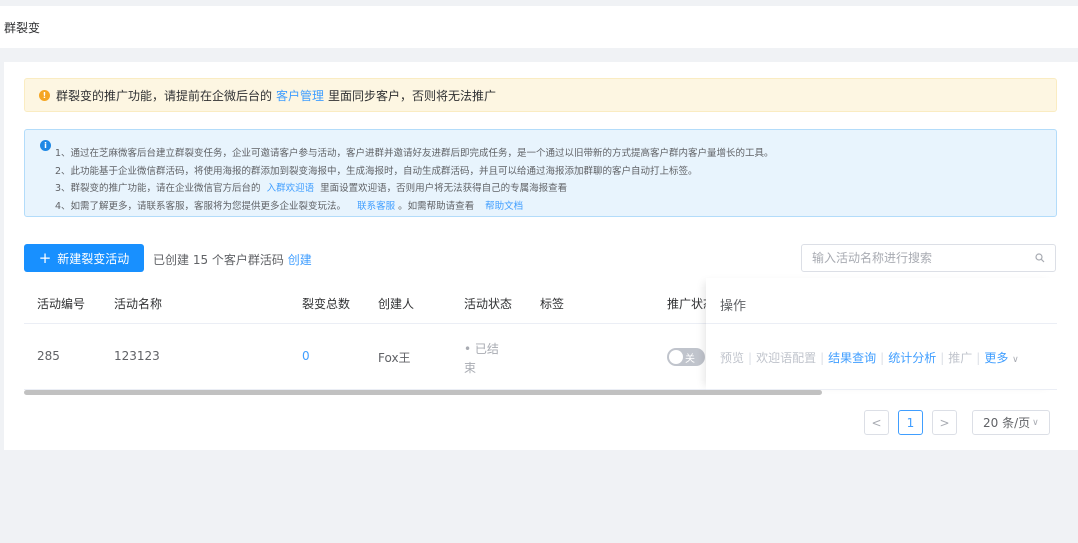 This screenshot has height=543, width=1078. Describe the element at coordinates (412, 95) in the screenshot. I see `warning-text-suffix: 里面同步客户，否则将无法推广` at that location.